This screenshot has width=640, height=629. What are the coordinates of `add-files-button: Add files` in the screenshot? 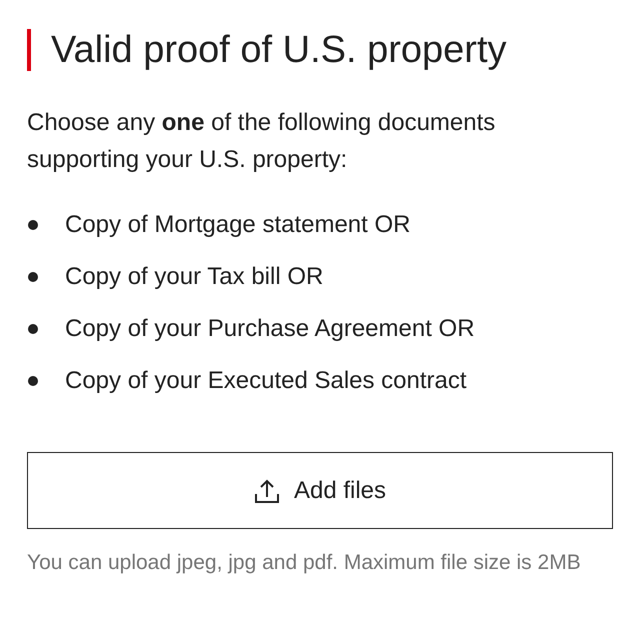 It's located at (320, 490).